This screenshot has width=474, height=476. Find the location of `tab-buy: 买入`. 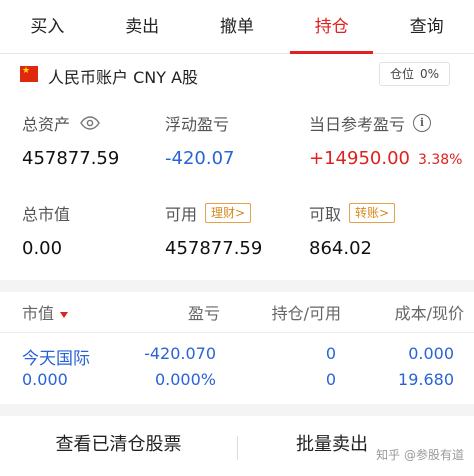

tab-buy: 买入 is located at coordinates (47, 26).